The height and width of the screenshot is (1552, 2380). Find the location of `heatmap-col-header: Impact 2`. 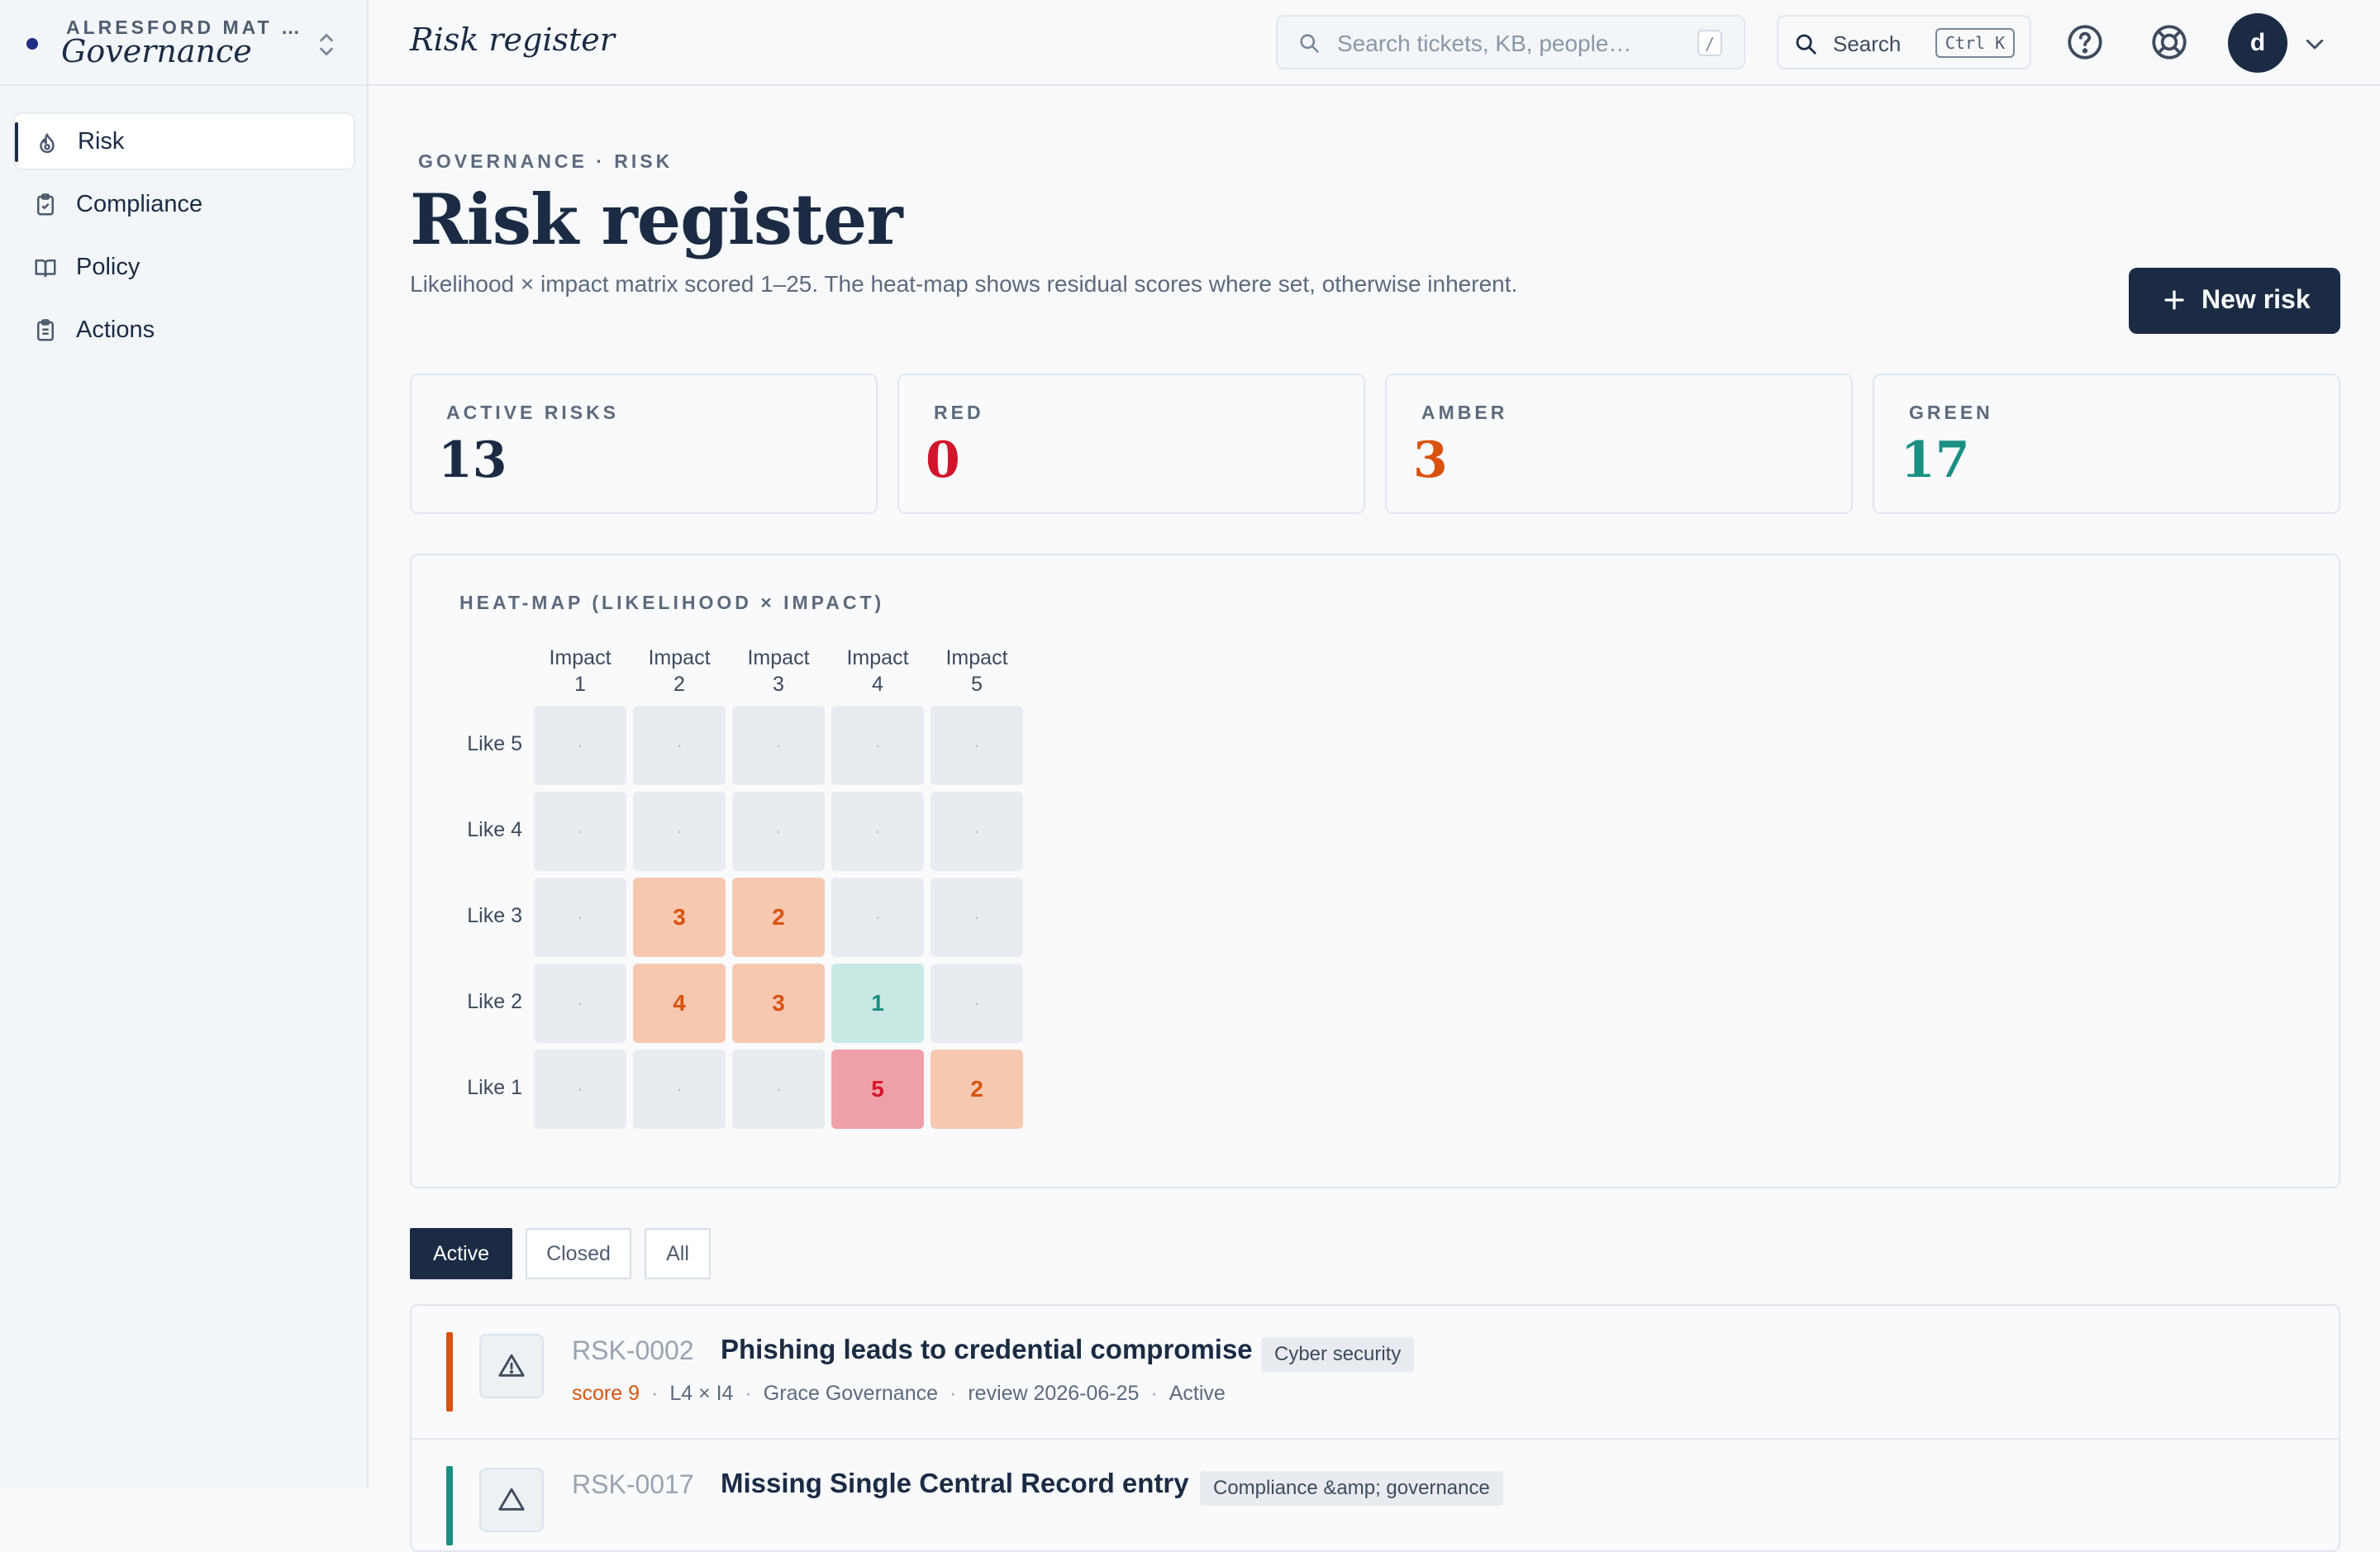

heatmap-col-header: Impact 2 is located at coordinates (679, 671).